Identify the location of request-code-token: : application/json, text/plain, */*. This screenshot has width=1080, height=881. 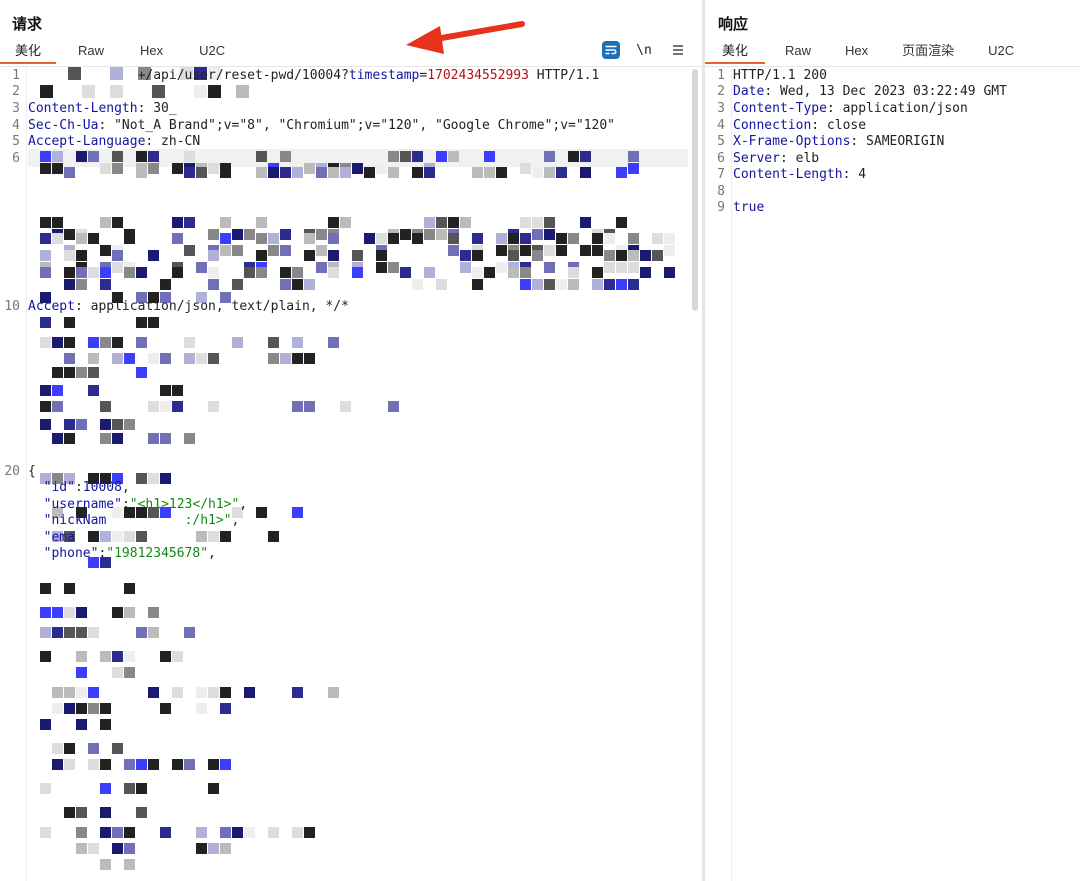
(211, 306).